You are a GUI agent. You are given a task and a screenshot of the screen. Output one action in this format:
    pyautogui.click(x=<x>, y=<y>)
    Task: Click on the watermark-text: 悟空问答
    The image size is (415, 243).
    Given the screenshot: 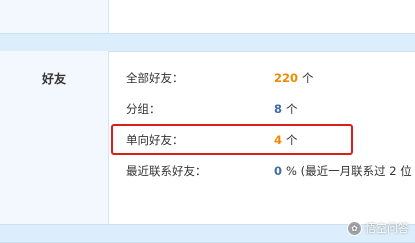 What is the action you would take?
    pyautogui.click(x=387, y=228)
    